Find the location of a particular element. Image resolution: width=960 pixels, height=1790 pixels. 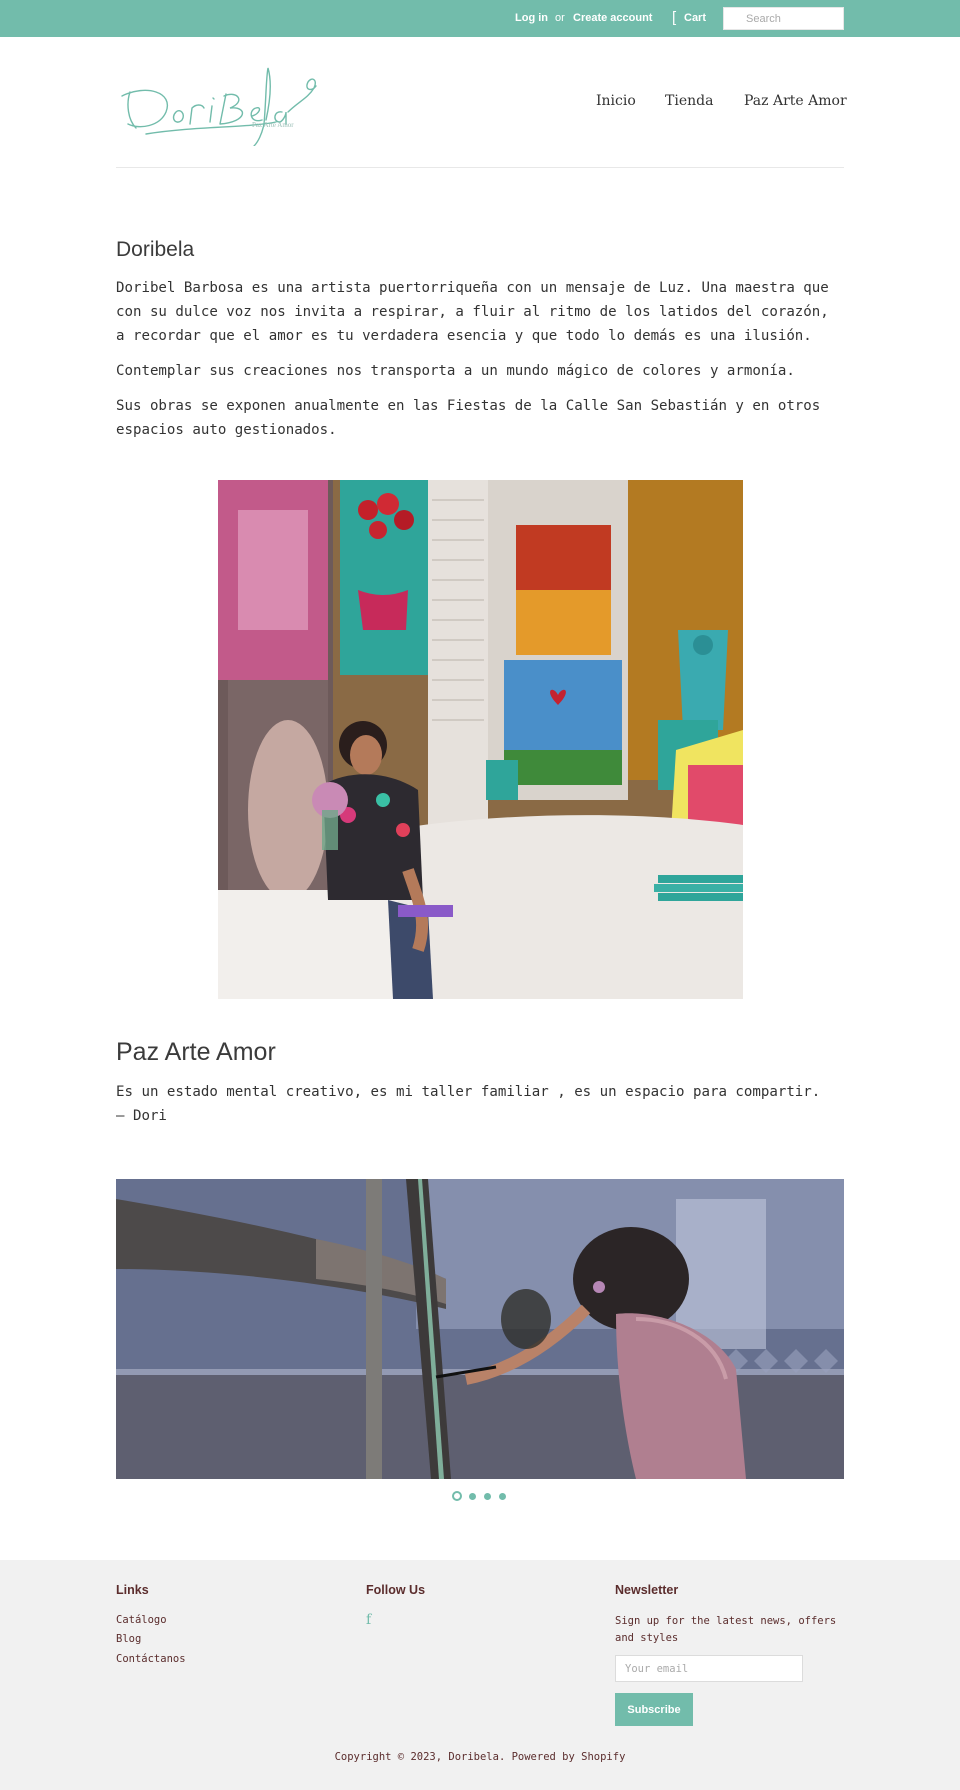

footer-link-blog: Blog is located at coordinates (128, 1639).